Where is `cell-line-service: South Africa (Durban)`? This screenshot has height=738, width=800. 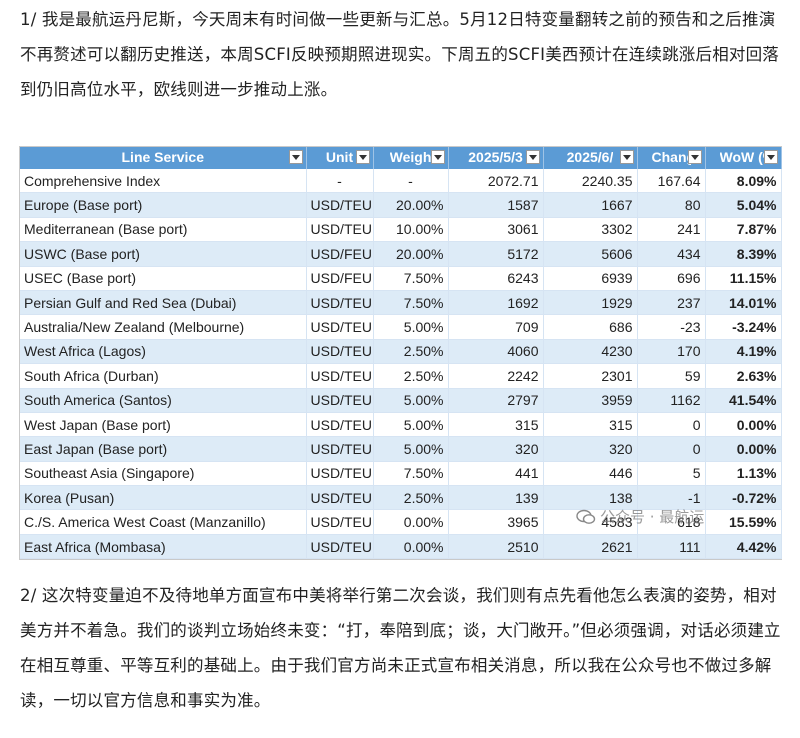 cell-line-service: South Africa (Durban) is located at coordinates (163, 376).